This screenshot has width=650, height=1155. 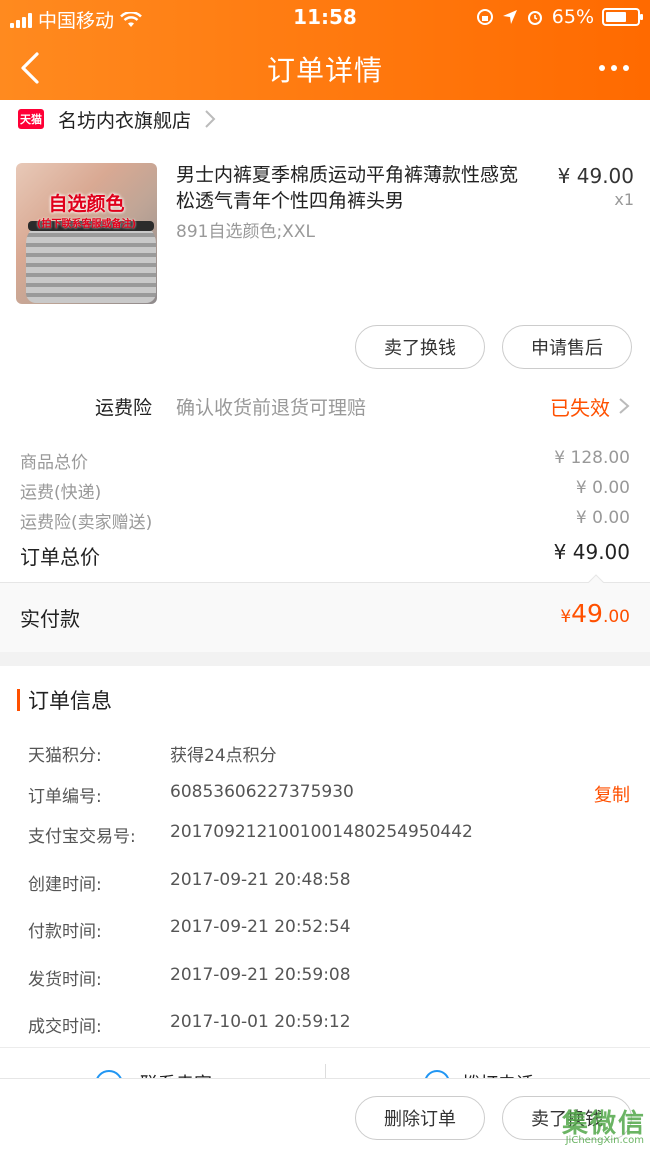 I want to click on apply-aftersale-button: 申请售后, so click(x=567, y=347).